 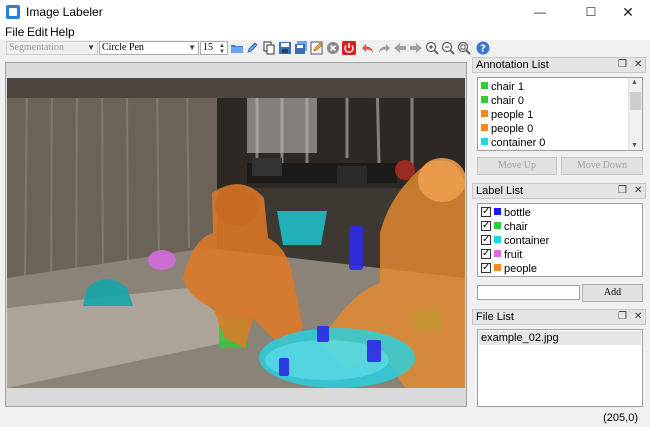 I want to click on pen-size-spinbox: 15 ▲ ▼, so click(x=214, y=48).